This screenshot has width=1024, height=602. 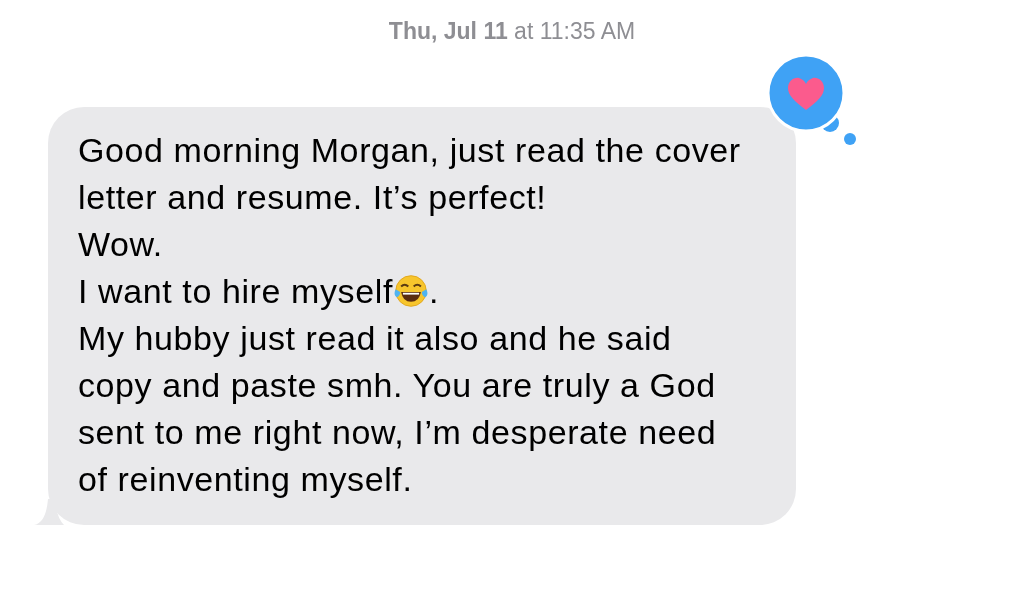 What do you see at coordinates (258, 291) in the screenshot?
I see `message-text: I want to hire myself .` at bounding box center [258, 291].